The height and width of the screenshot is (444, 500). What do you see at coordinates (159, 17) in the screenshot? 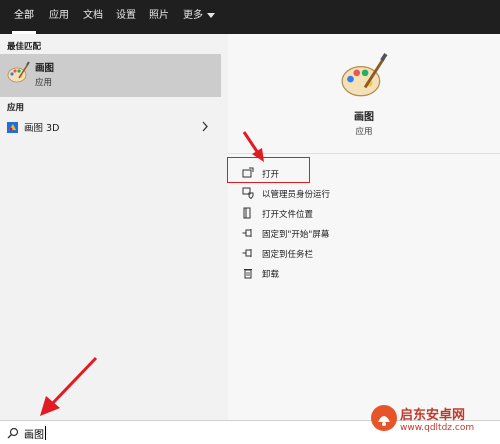
I see `tab-photos: 照片` at bounding box center [159, 17].